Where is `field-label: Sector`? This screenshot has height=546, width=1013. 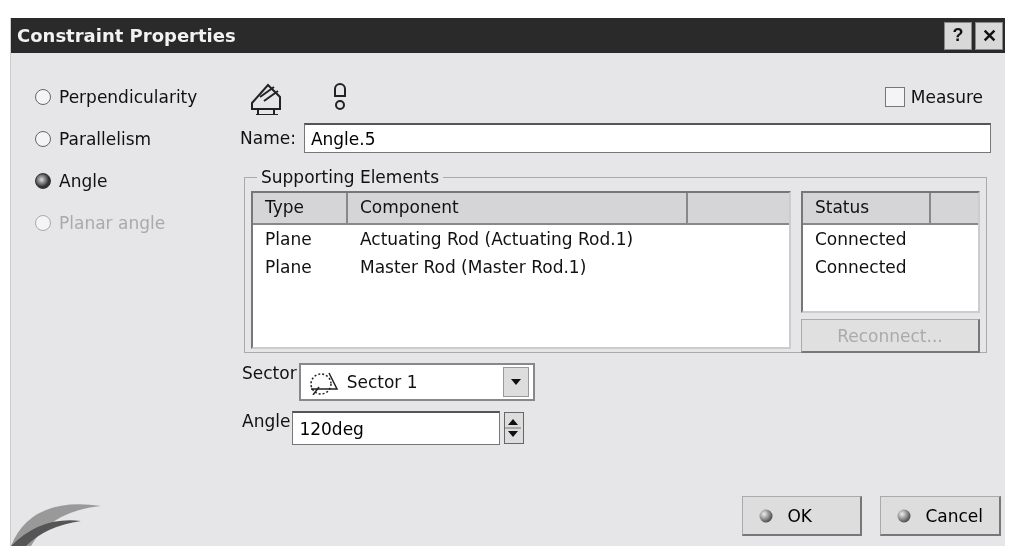 field-label: Sector is located at coordinates (269, 373).